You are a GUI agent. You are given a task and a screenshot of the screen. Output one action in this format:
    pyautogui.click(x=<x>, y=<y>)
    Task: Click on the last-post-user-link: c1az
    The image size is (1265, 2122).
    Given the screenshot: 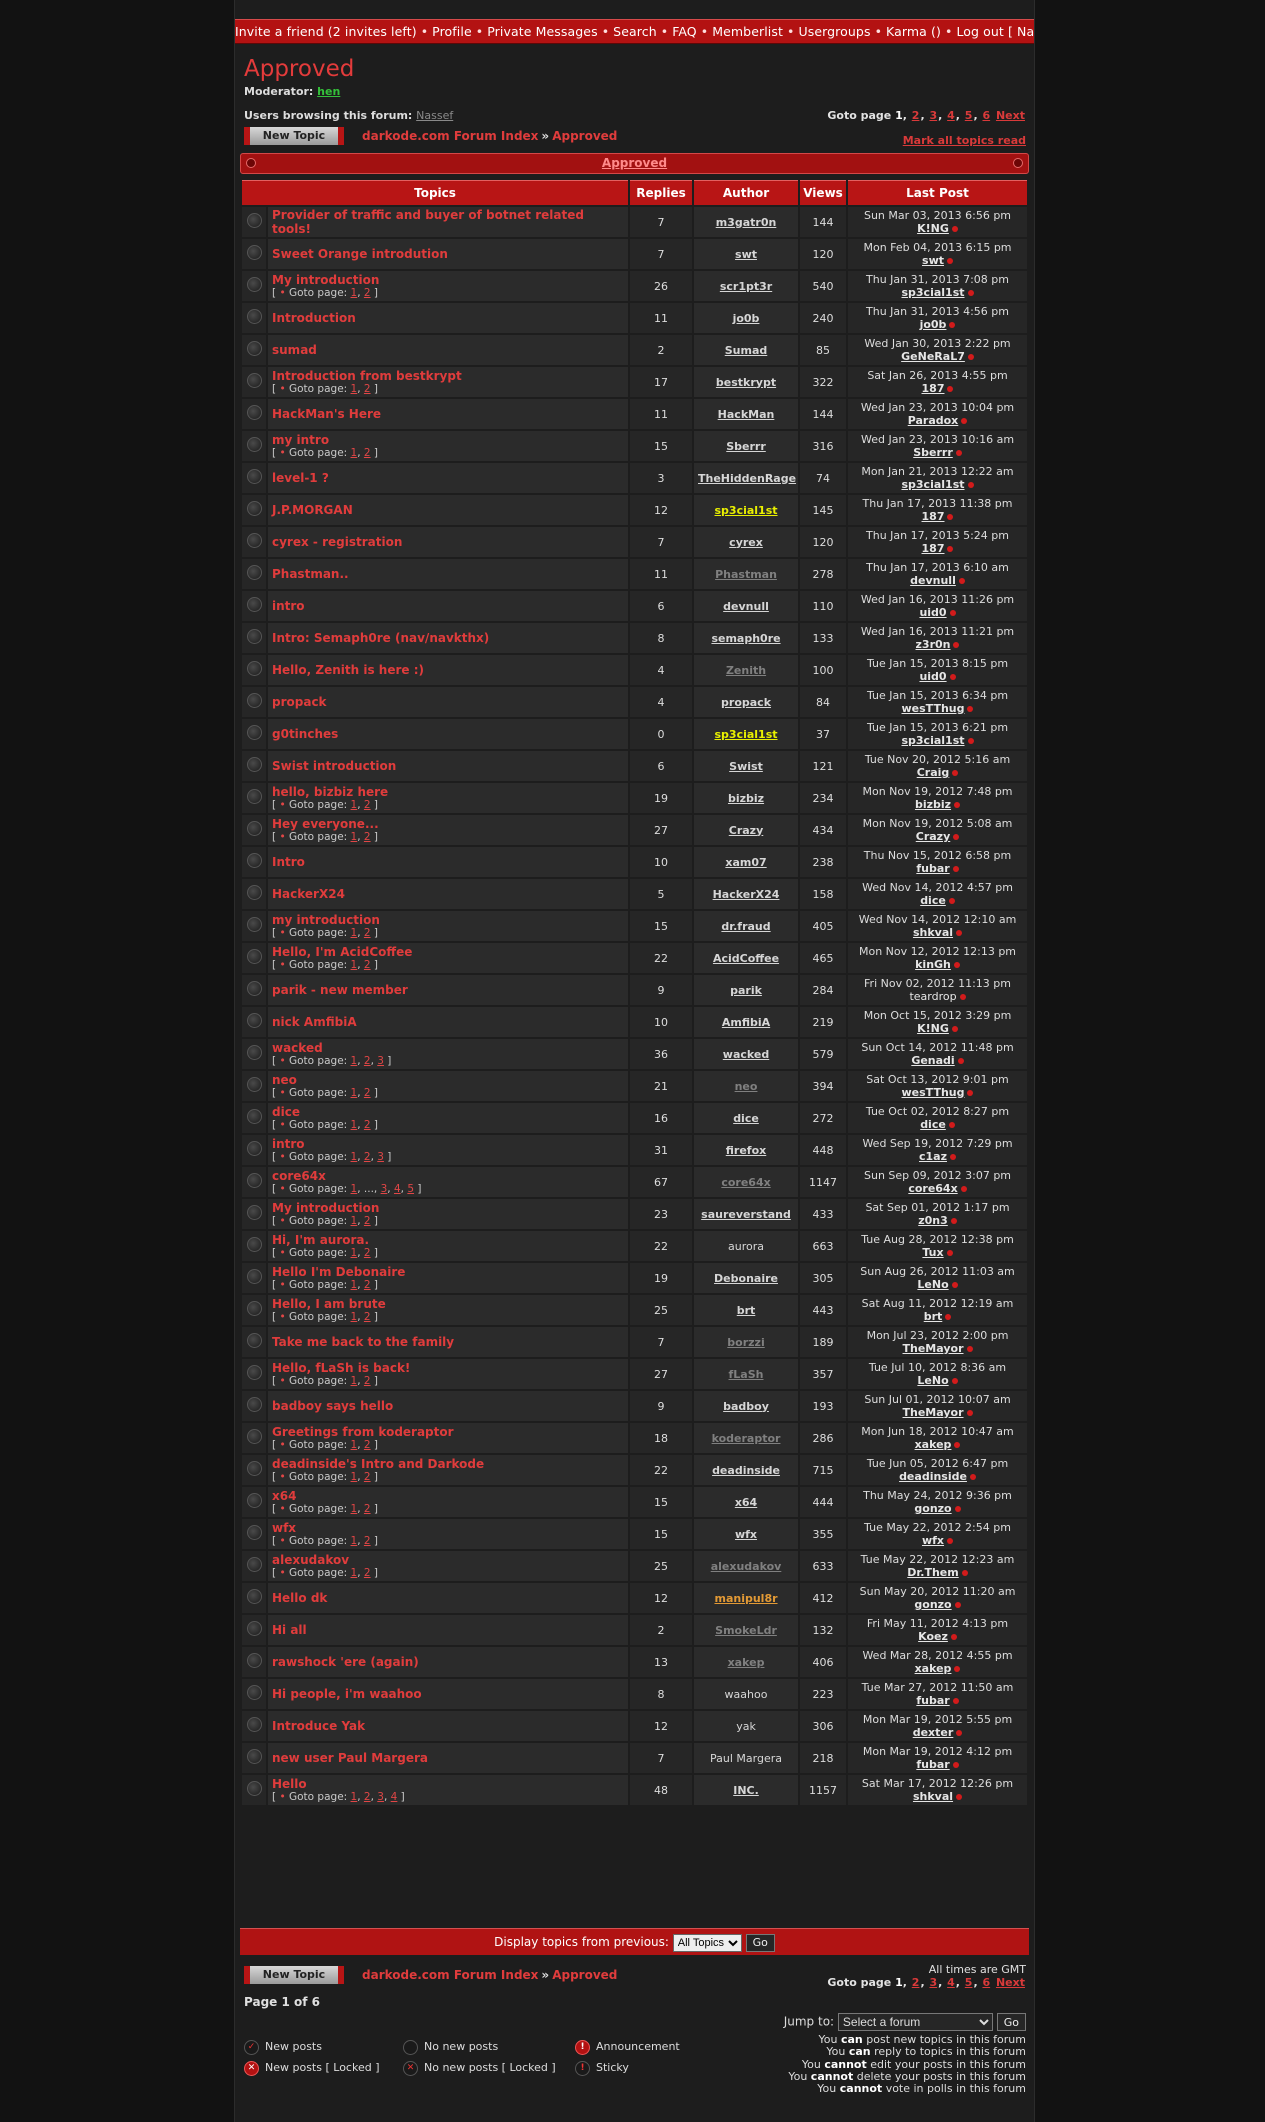 What is the action you would take?
    pyautogui.click(x=933, y=1156)
    